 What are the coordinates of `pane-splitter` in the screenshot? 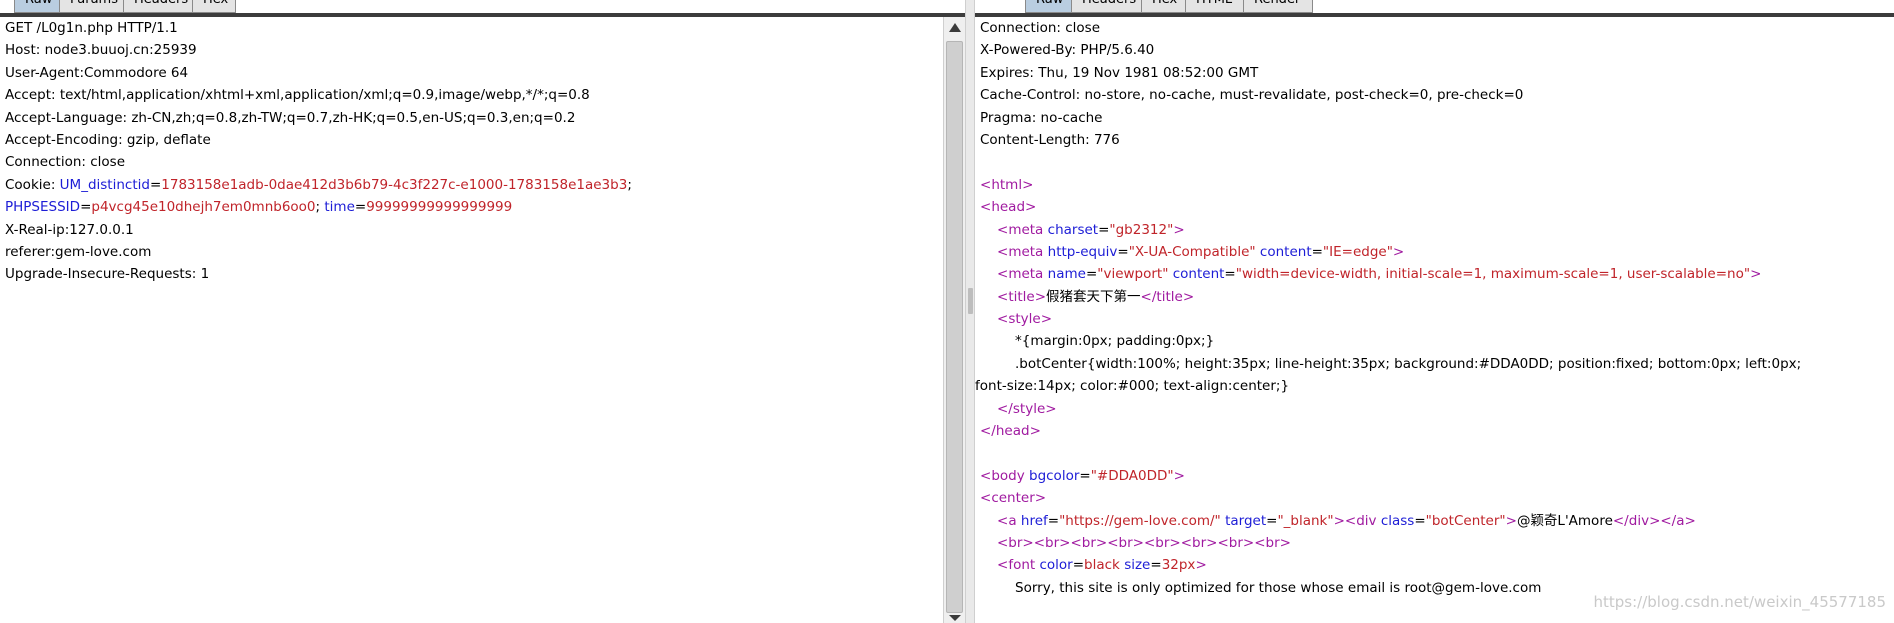 It's located at (970, 311).